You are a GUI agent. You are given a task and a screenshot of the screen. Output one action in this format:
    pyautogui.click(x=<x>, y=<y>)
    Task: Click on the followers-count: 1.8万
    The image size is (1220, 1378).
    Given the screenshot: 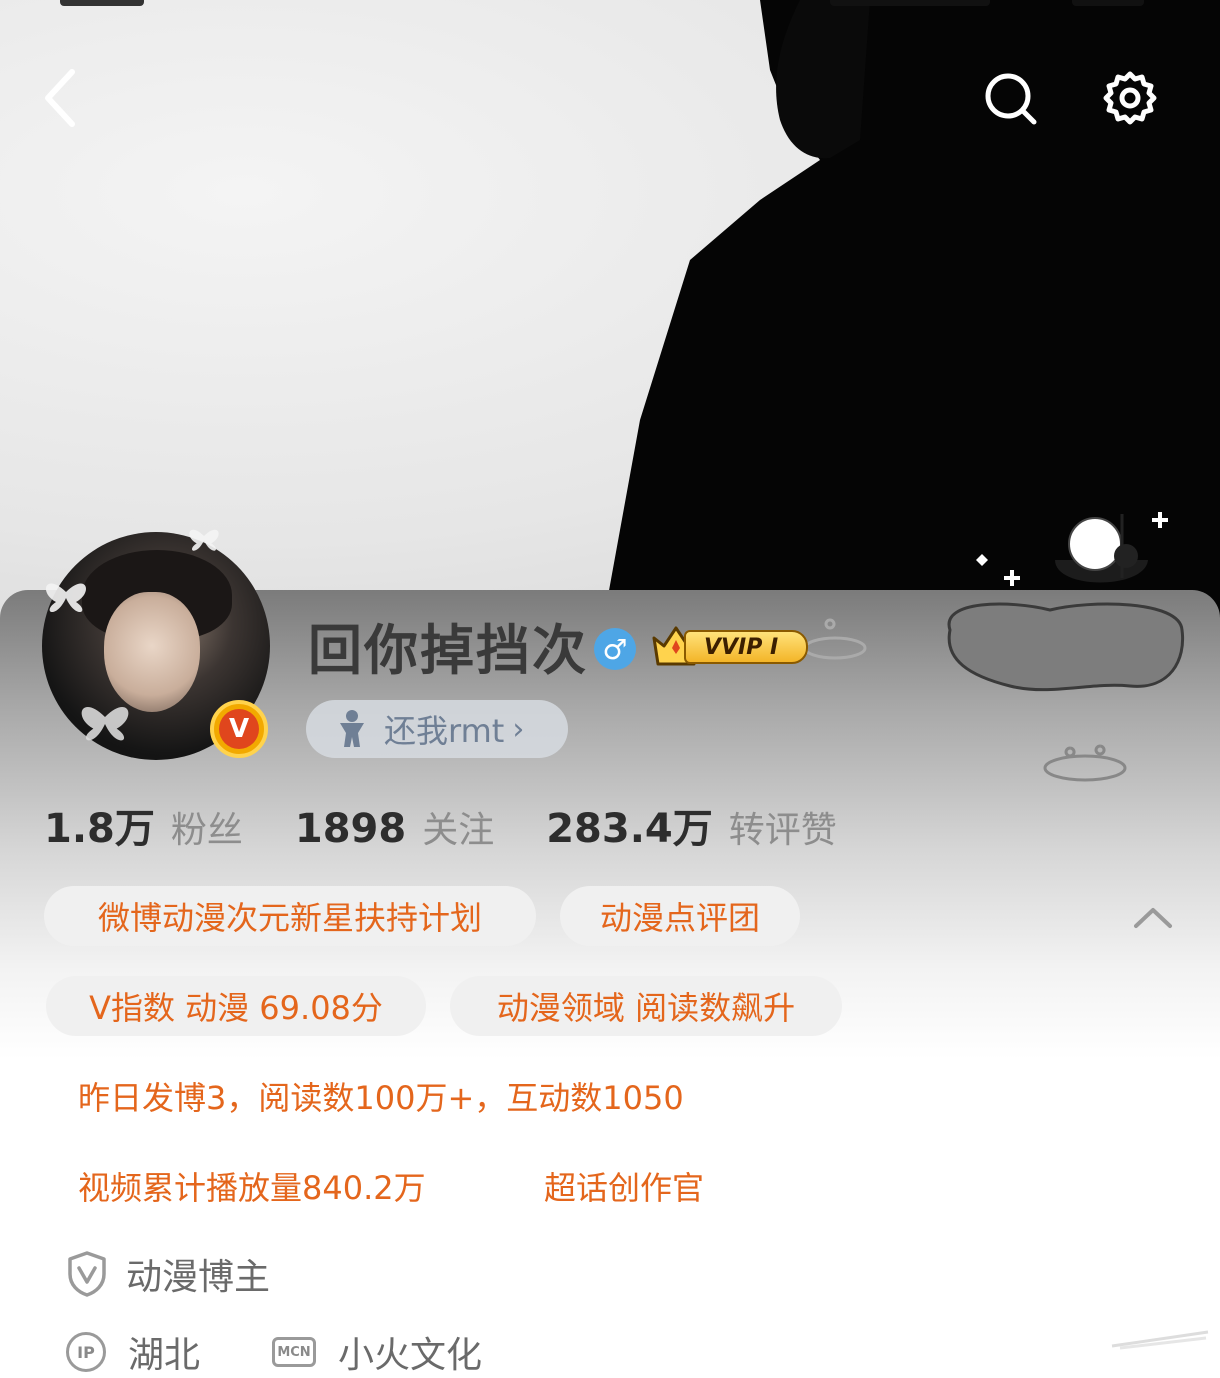 What is the action you would take?
    pyautogui.click(x=99, y=825)
    